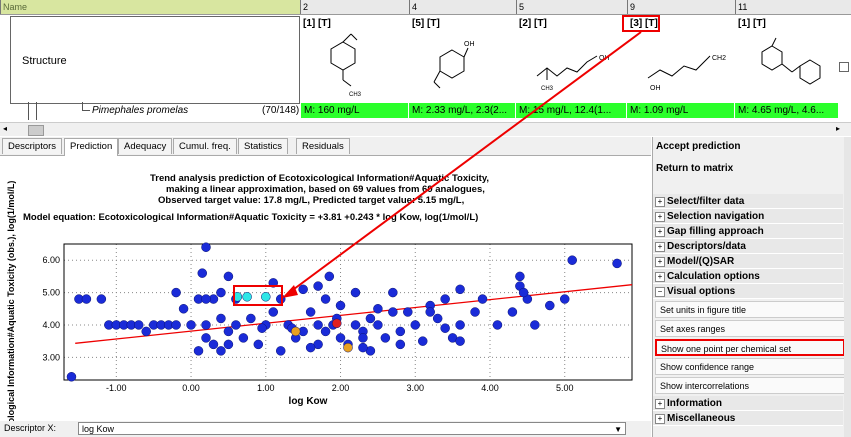 The width and height of the screenshot is (851, 437). I want to click on scroll-right-icon: ▸, so click(838, 128).